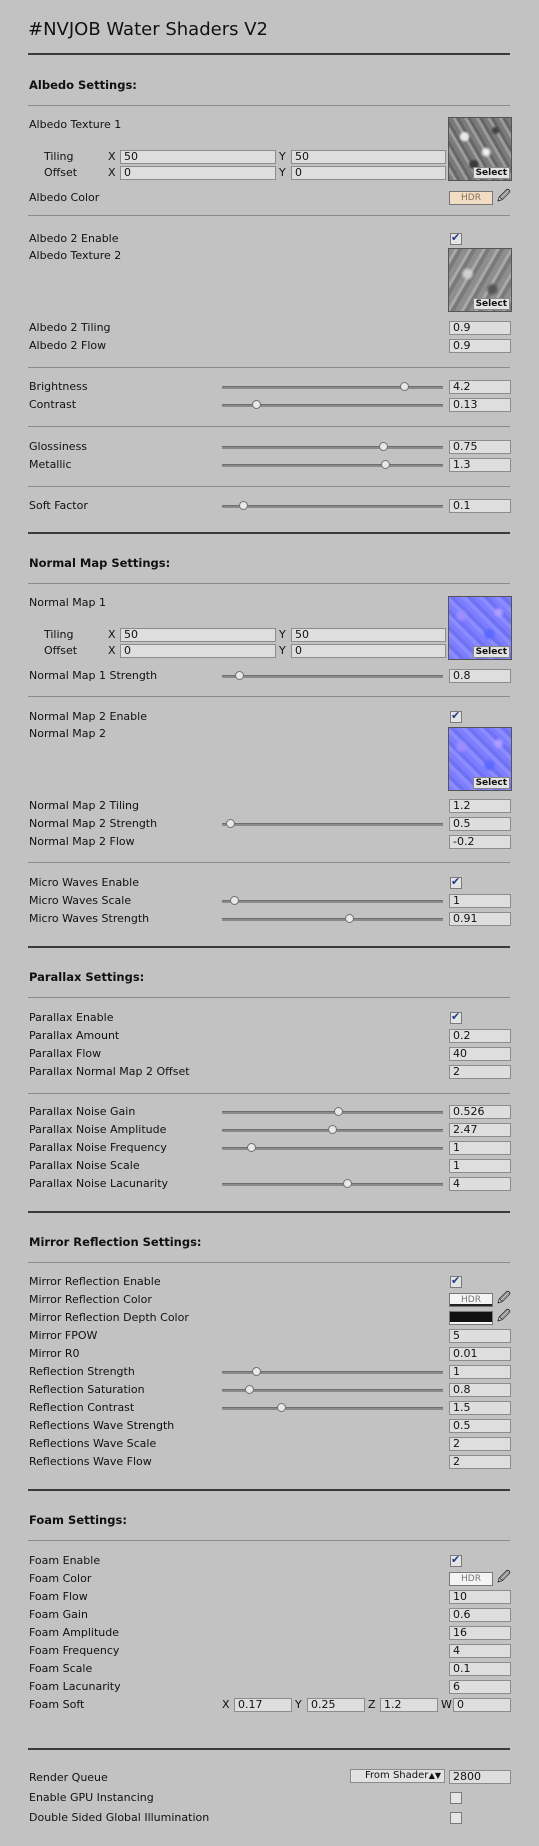 The width and height of the screenshot is (539, 1846). I want to click on foam-soft-y-field: 0.25, so click(336, 1705).